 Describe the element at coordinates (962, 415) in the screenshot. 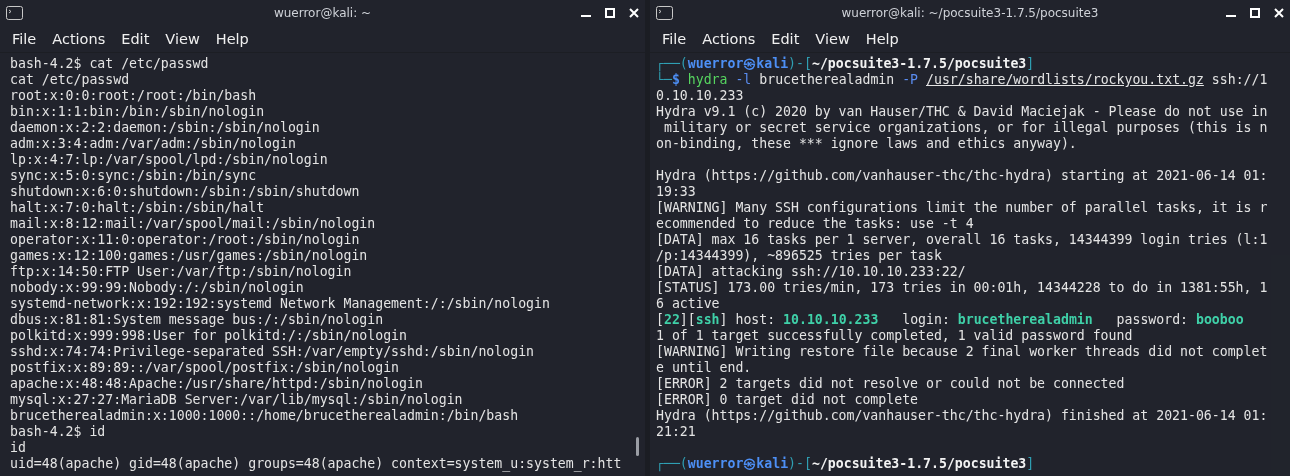

I see `terminal-line: Hydra (https://github.com/vanhauser-thc/thc-hydra) finished at 2021-06-14 01:` at that location.